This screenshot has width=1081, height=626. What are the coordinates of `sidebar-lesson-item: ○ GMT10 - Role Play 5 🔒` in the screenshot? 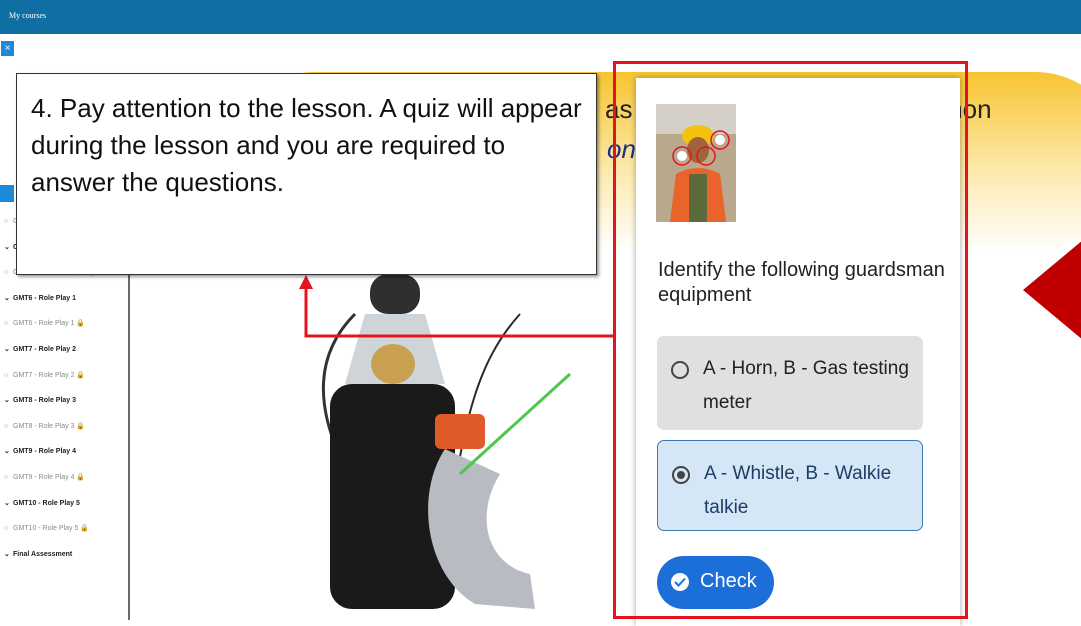 It's located at (46, 528).